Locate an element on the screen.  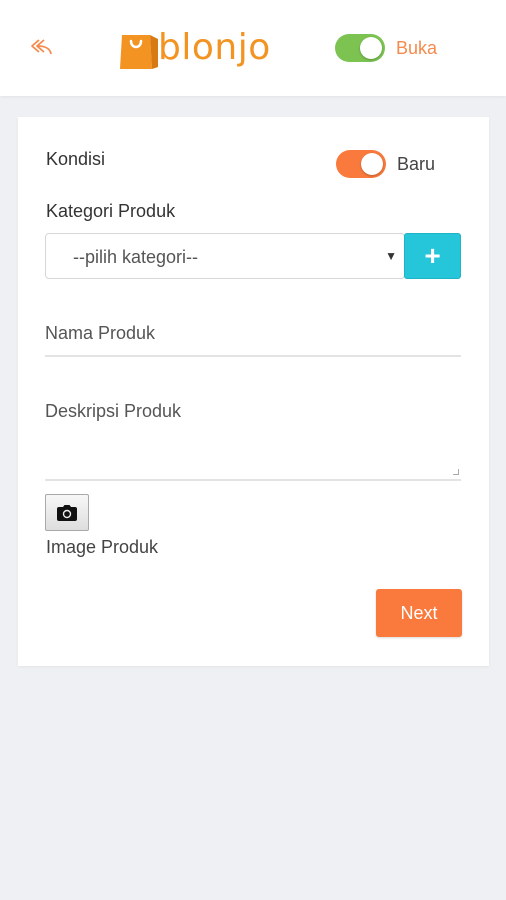
upload-image-button is located at coordinates (67, 512).